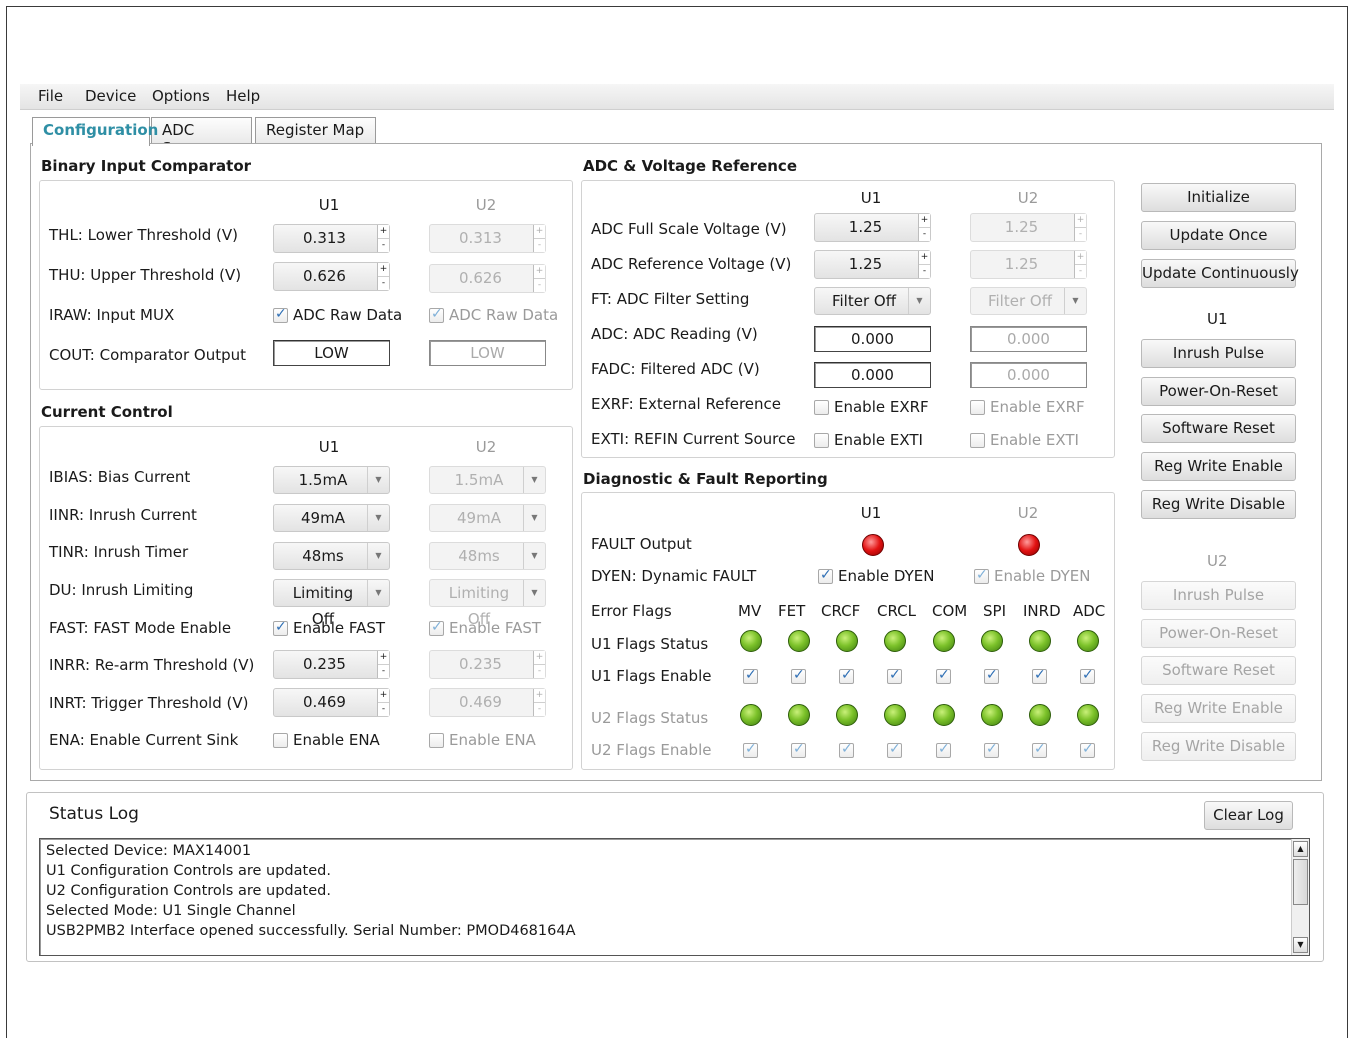  I want to click on log-scrollbar: ▲ ▼, so click(1300, 897).